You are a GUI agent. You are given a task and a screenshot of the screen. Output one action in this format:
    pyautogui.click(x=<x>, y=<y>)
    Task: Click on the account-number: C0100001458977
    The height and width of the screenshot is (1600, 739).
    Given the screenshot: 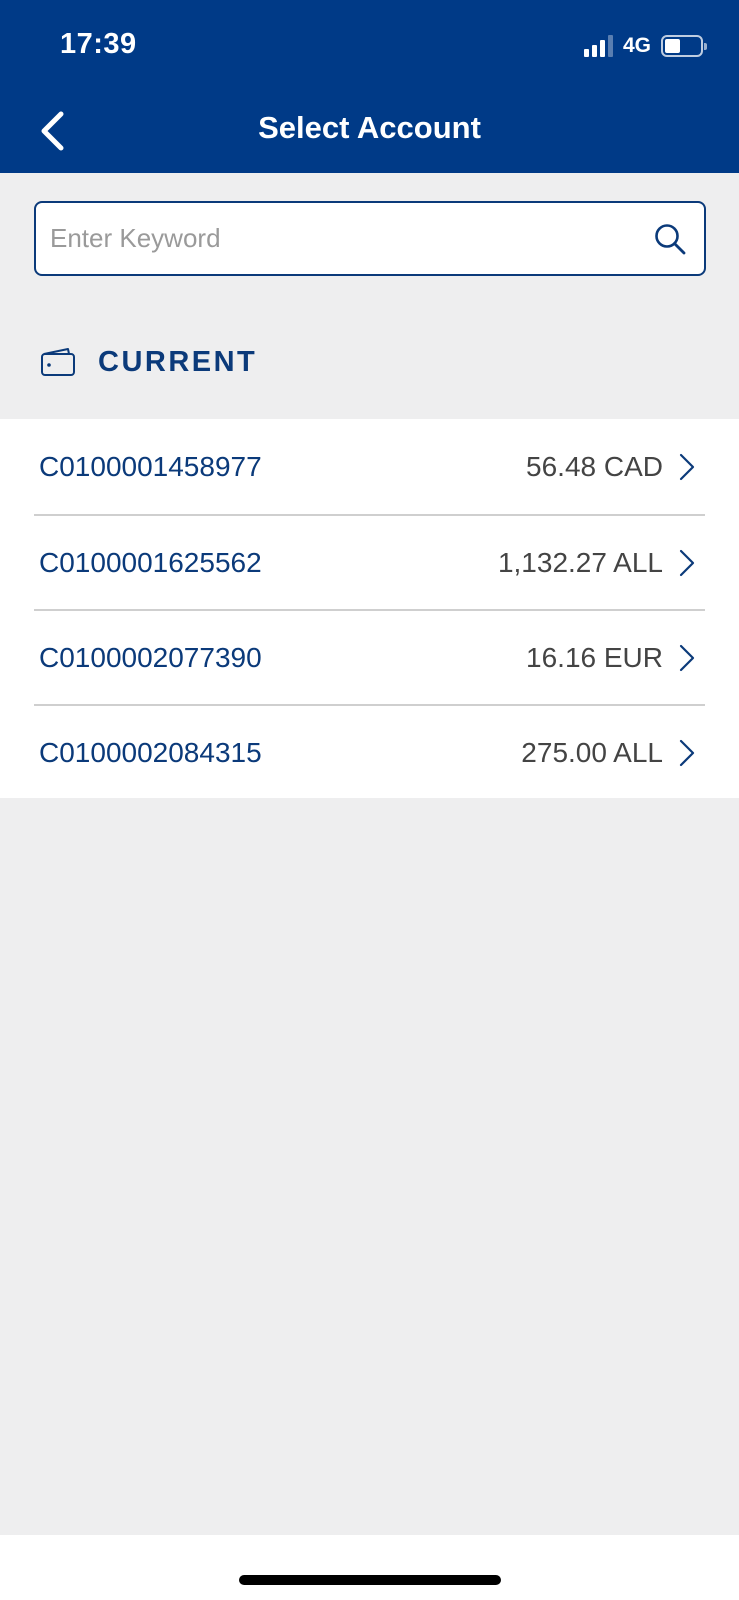 What is the action you would take?
    pyautogui.click(x=150, y=466)
    